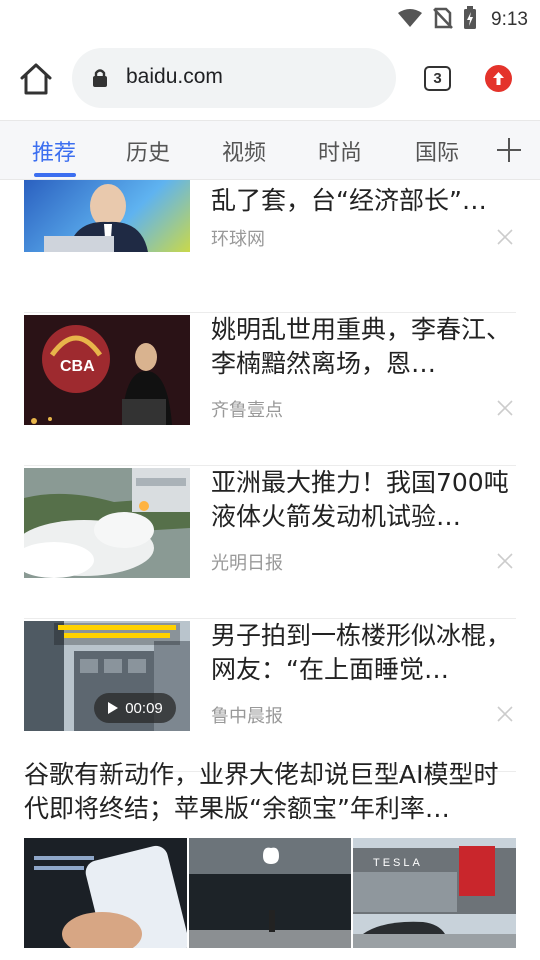 Image resolution: width=540 pixels, height=960 pixels. What do you see at coordinates (437, 151) in the screenshot?
I see `tab-international: 国际` at bounding box center [437, 151].